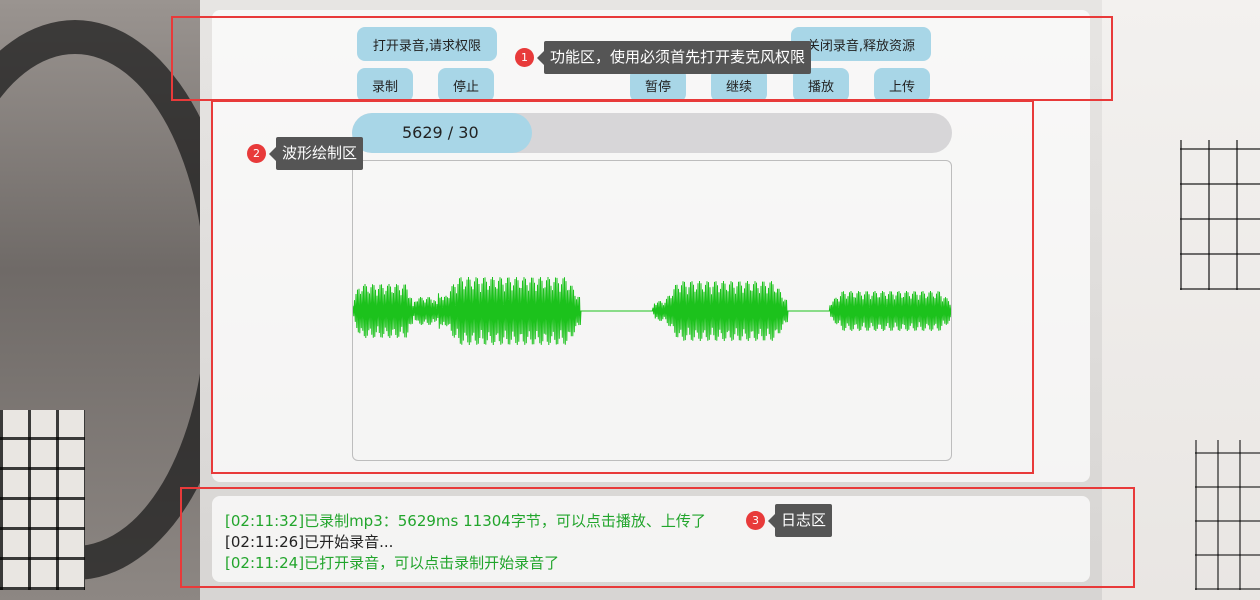 The image size is (1260, 600). I want to click on annotation-tooltip-function-area: 功能区，使用必须首先打开麦克风权限, so click(674, 57).